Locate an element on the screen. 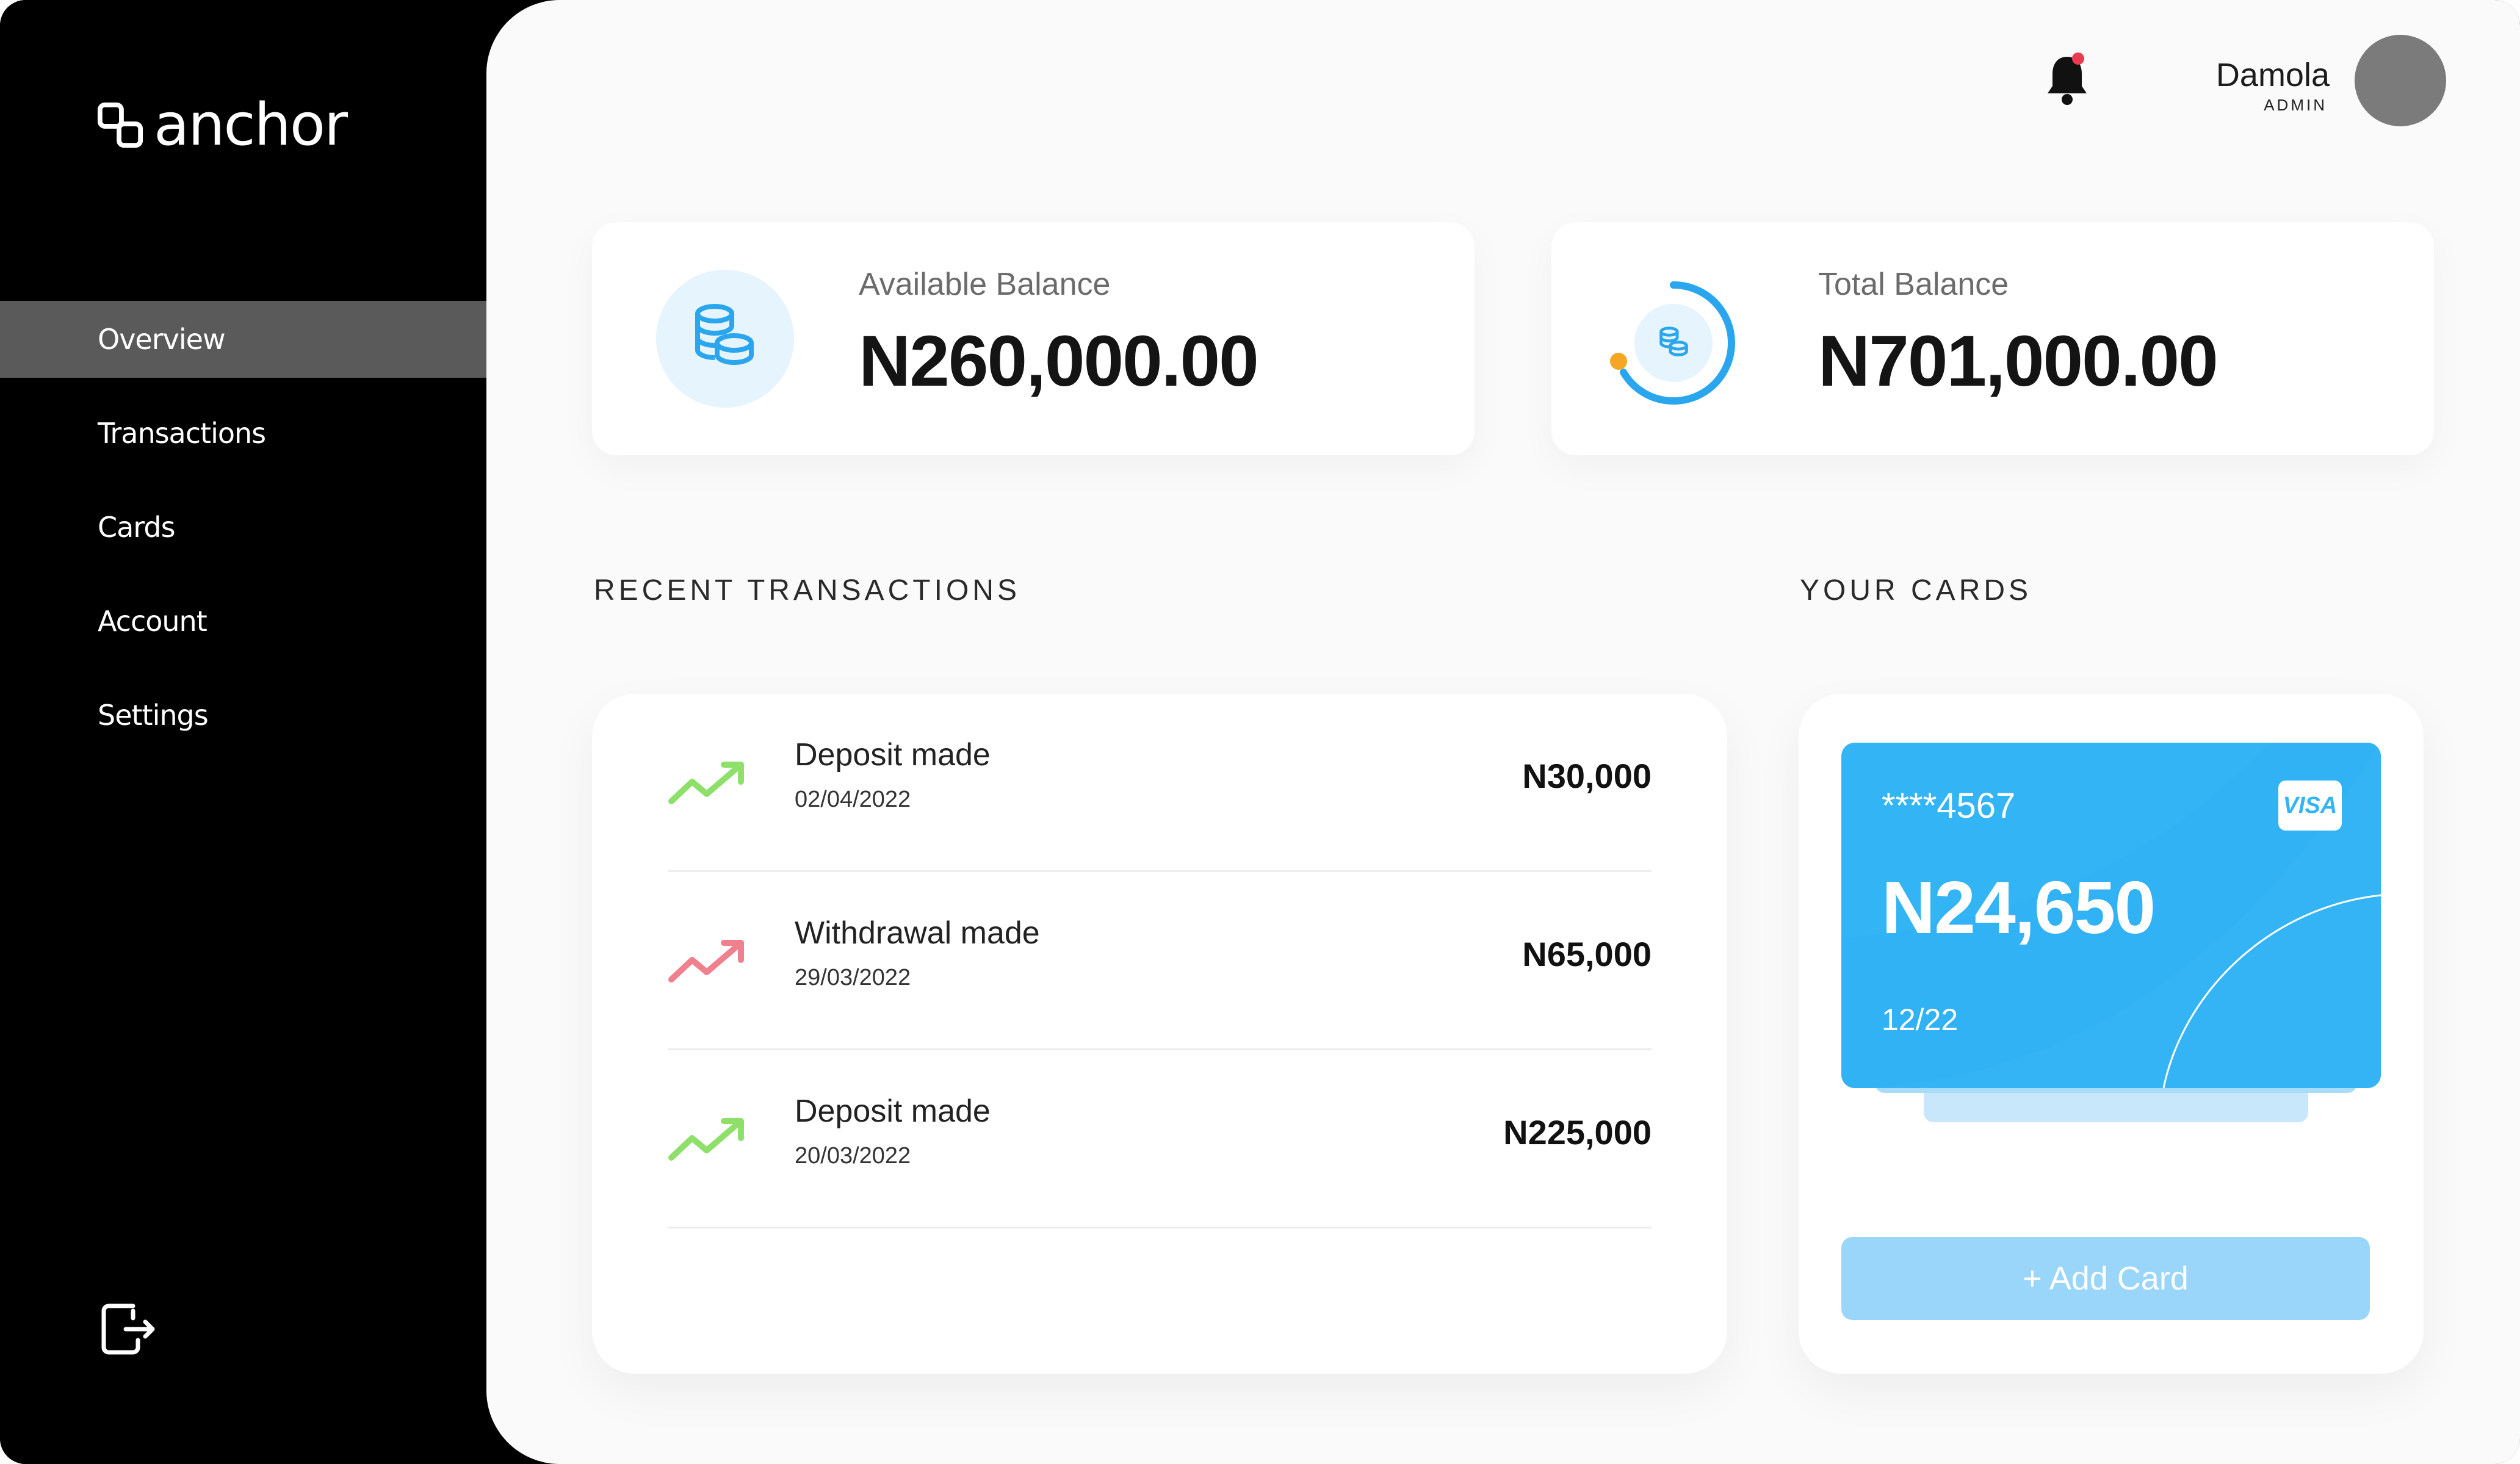 Image resolution: width=2520 pixels, height=1464 pixels. logo: anchor is located at coordinates (222, 125).